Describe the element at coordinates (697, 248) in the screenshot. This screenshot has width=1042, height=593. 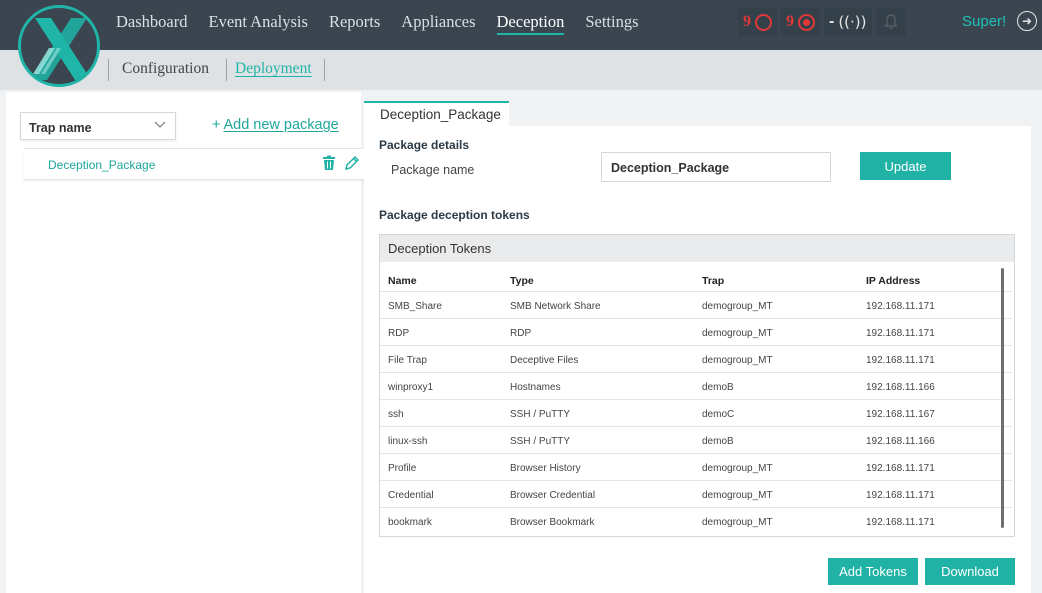
I see `tokens-table-header: Deception Tokens` at that location.